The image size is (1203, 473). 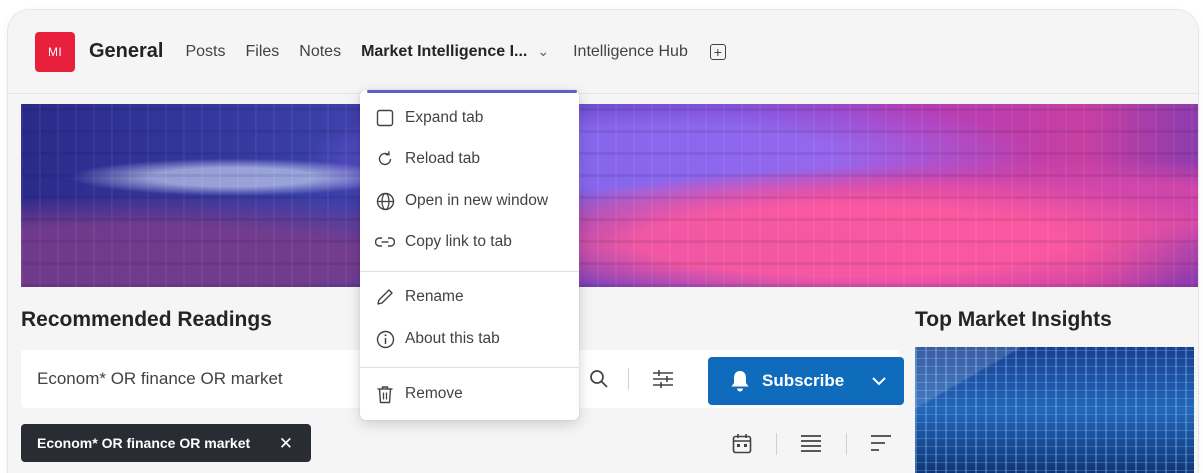 I want to click on insight-thumbnail-image, so click(x=1054, y=410).